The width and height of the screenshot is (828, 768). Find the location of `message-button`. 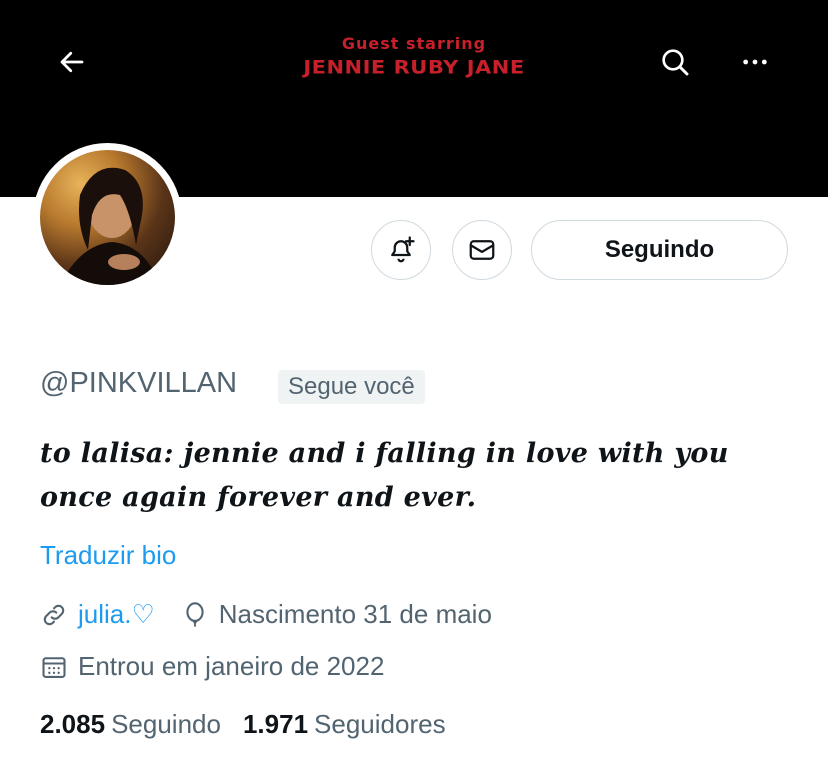

message-button is located at coordinates (482, 250).